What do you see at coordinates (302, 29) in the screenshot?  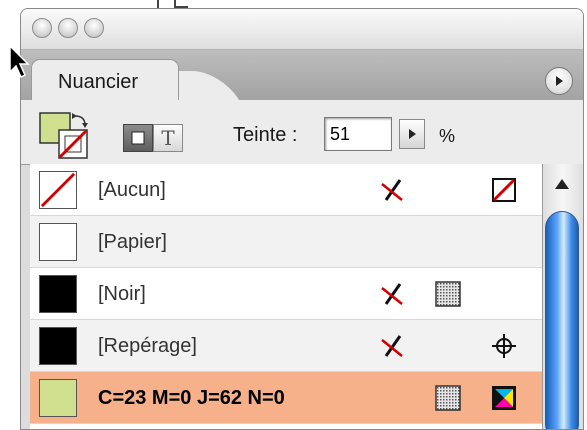 I see `palette-titlebar` at bounding box center [302, 29].